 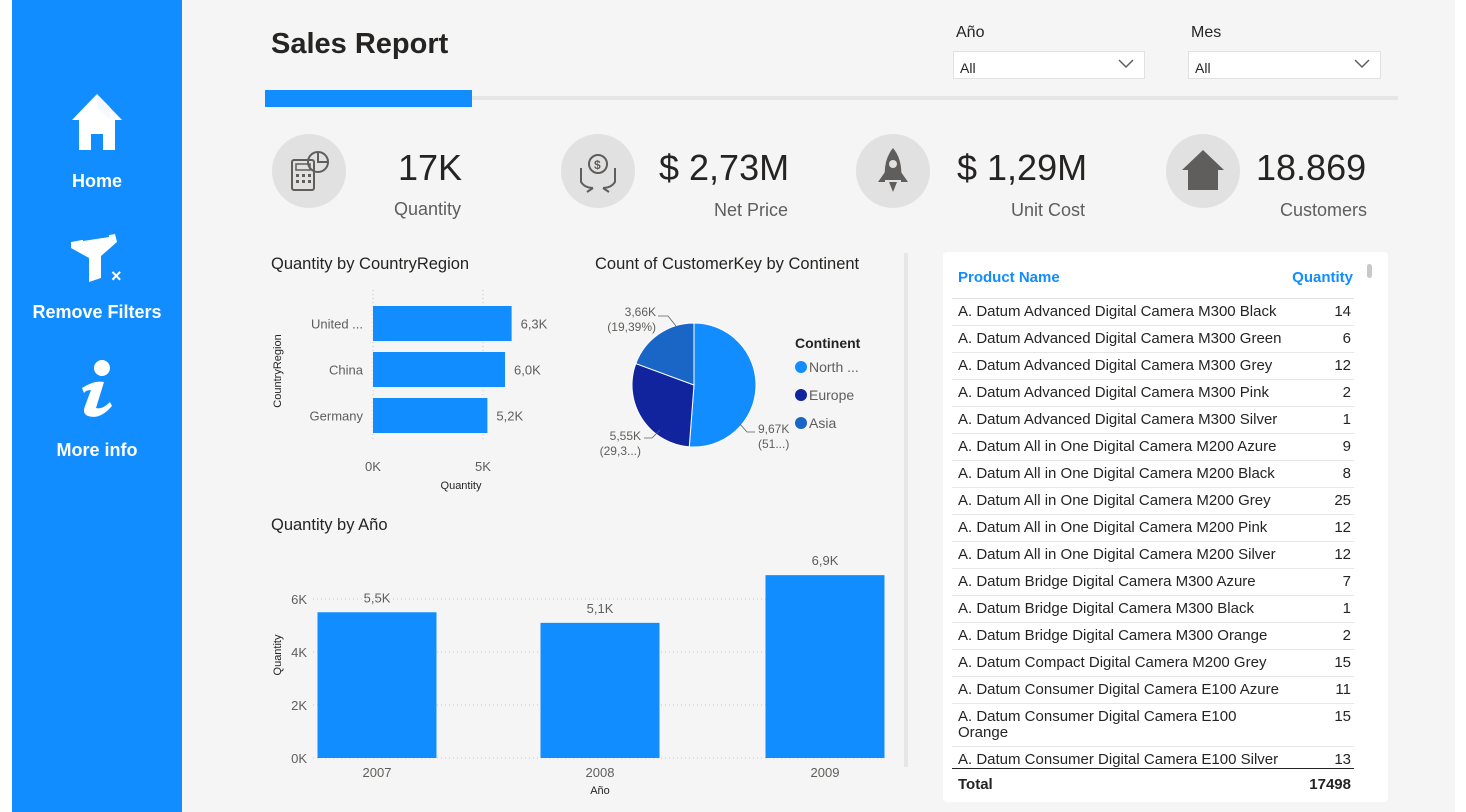 I want to click on table-header: Product Name Quantity, so click(x=1155, y=281).